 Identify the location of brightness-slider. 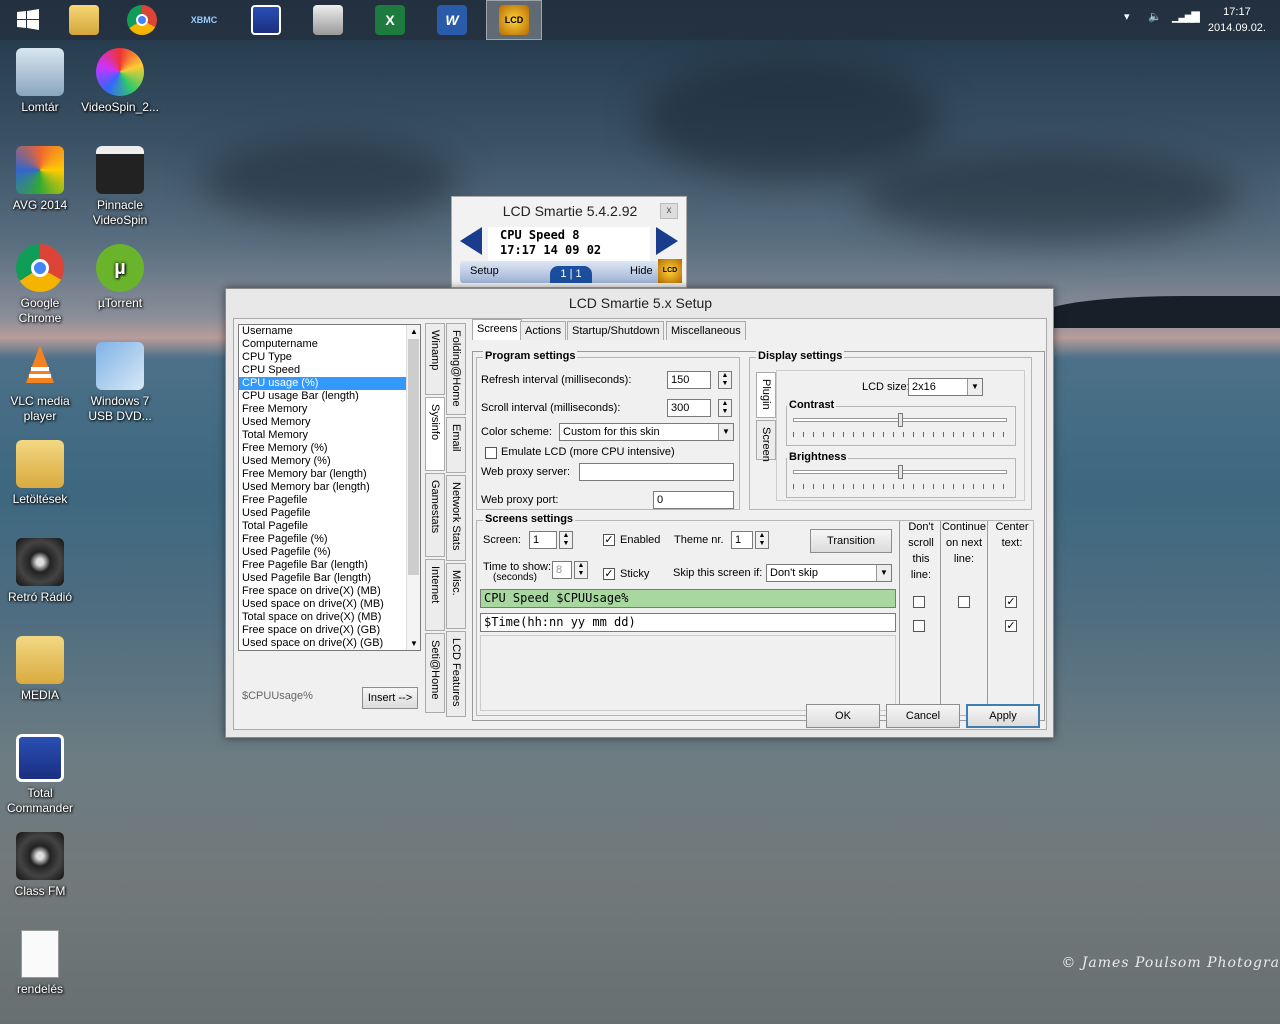
(900, 472).